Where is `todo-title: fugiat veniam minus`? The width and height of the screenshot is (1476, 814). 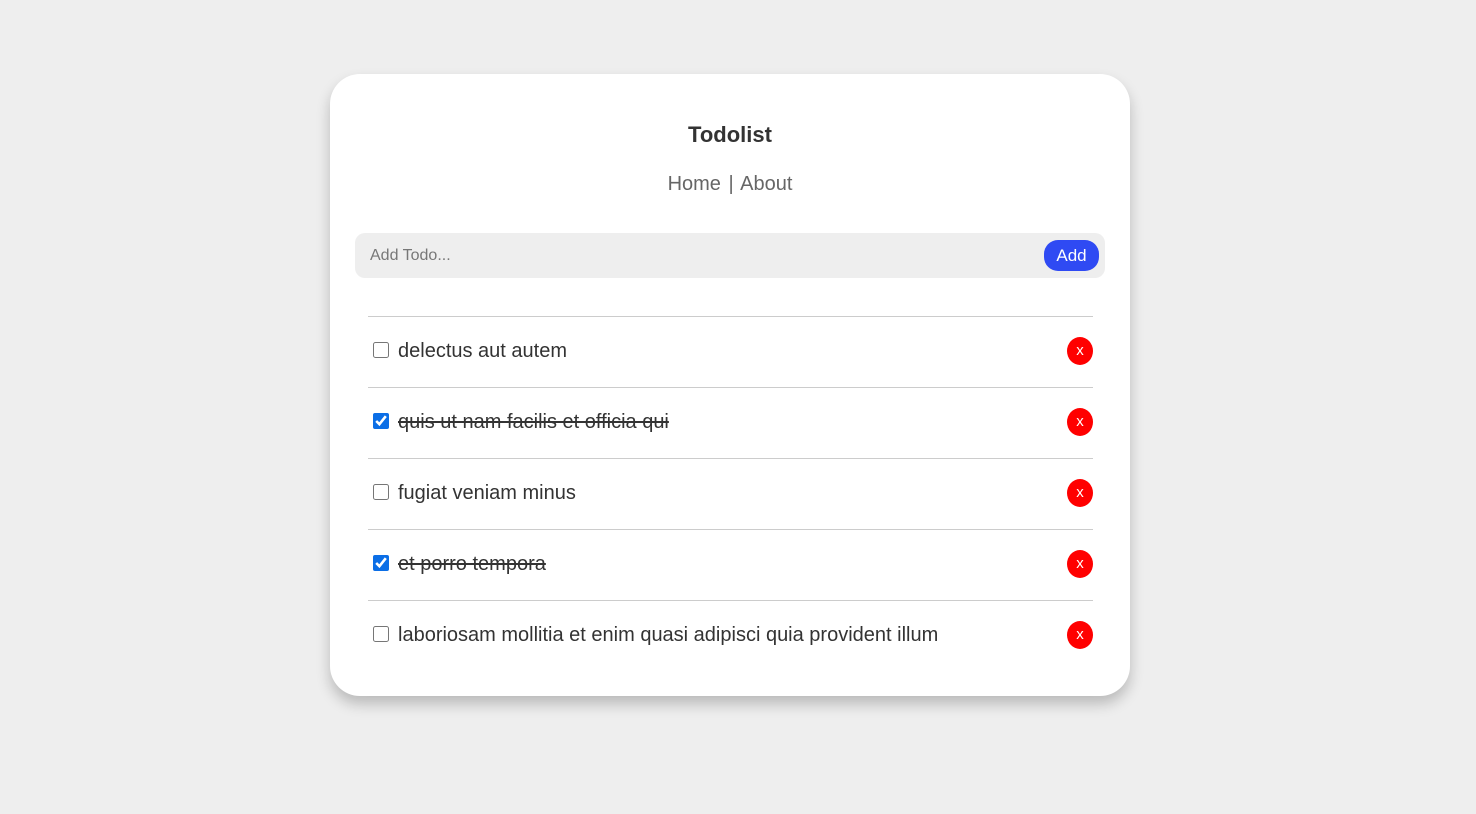 todo-title: fugiat veniam minus is located at coordinates (487, 493).